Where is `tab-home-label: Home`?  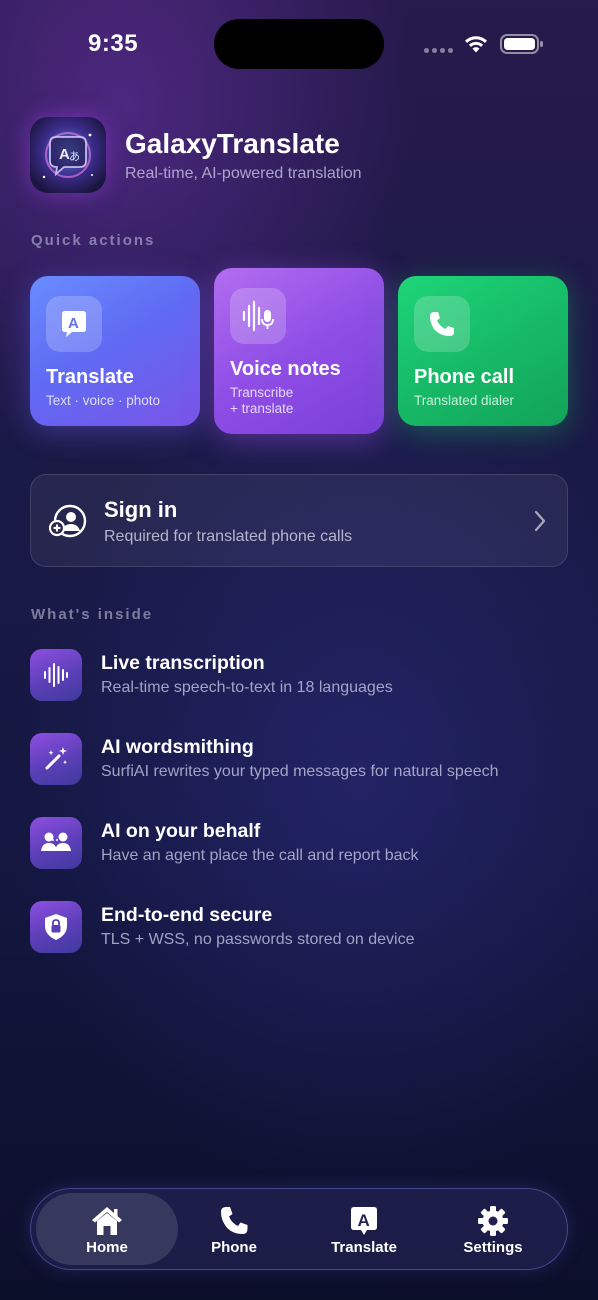 tab-home-label: Home is located at coordinates (107, 1247).